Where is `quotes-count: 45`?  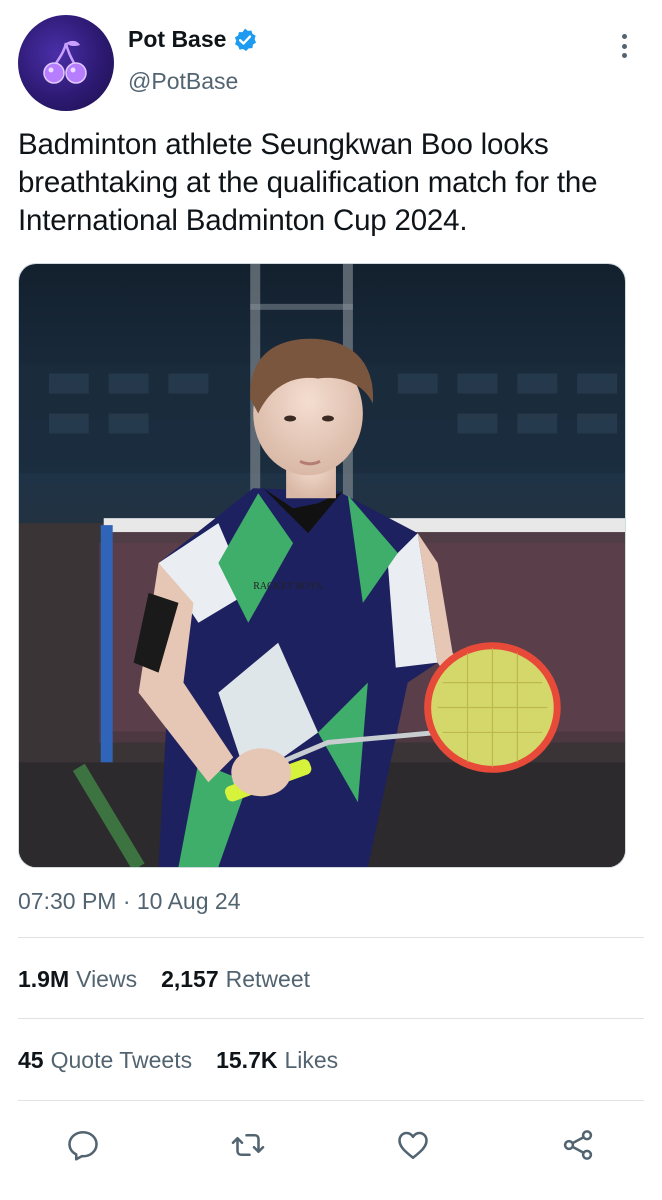
quotes-count: 45 is located at coordinates (31, 1060).